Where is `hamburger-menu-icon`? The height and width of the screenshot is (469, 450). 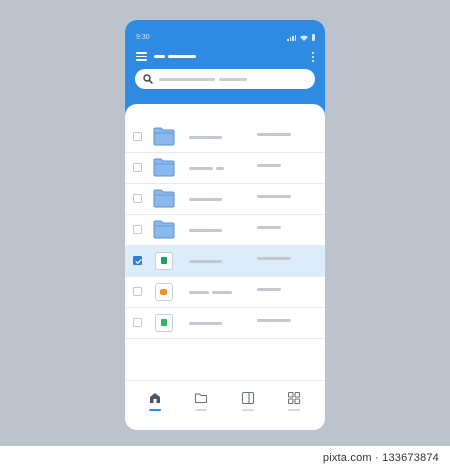 hamburger-menu-icon is located at coordinates (141, 56).